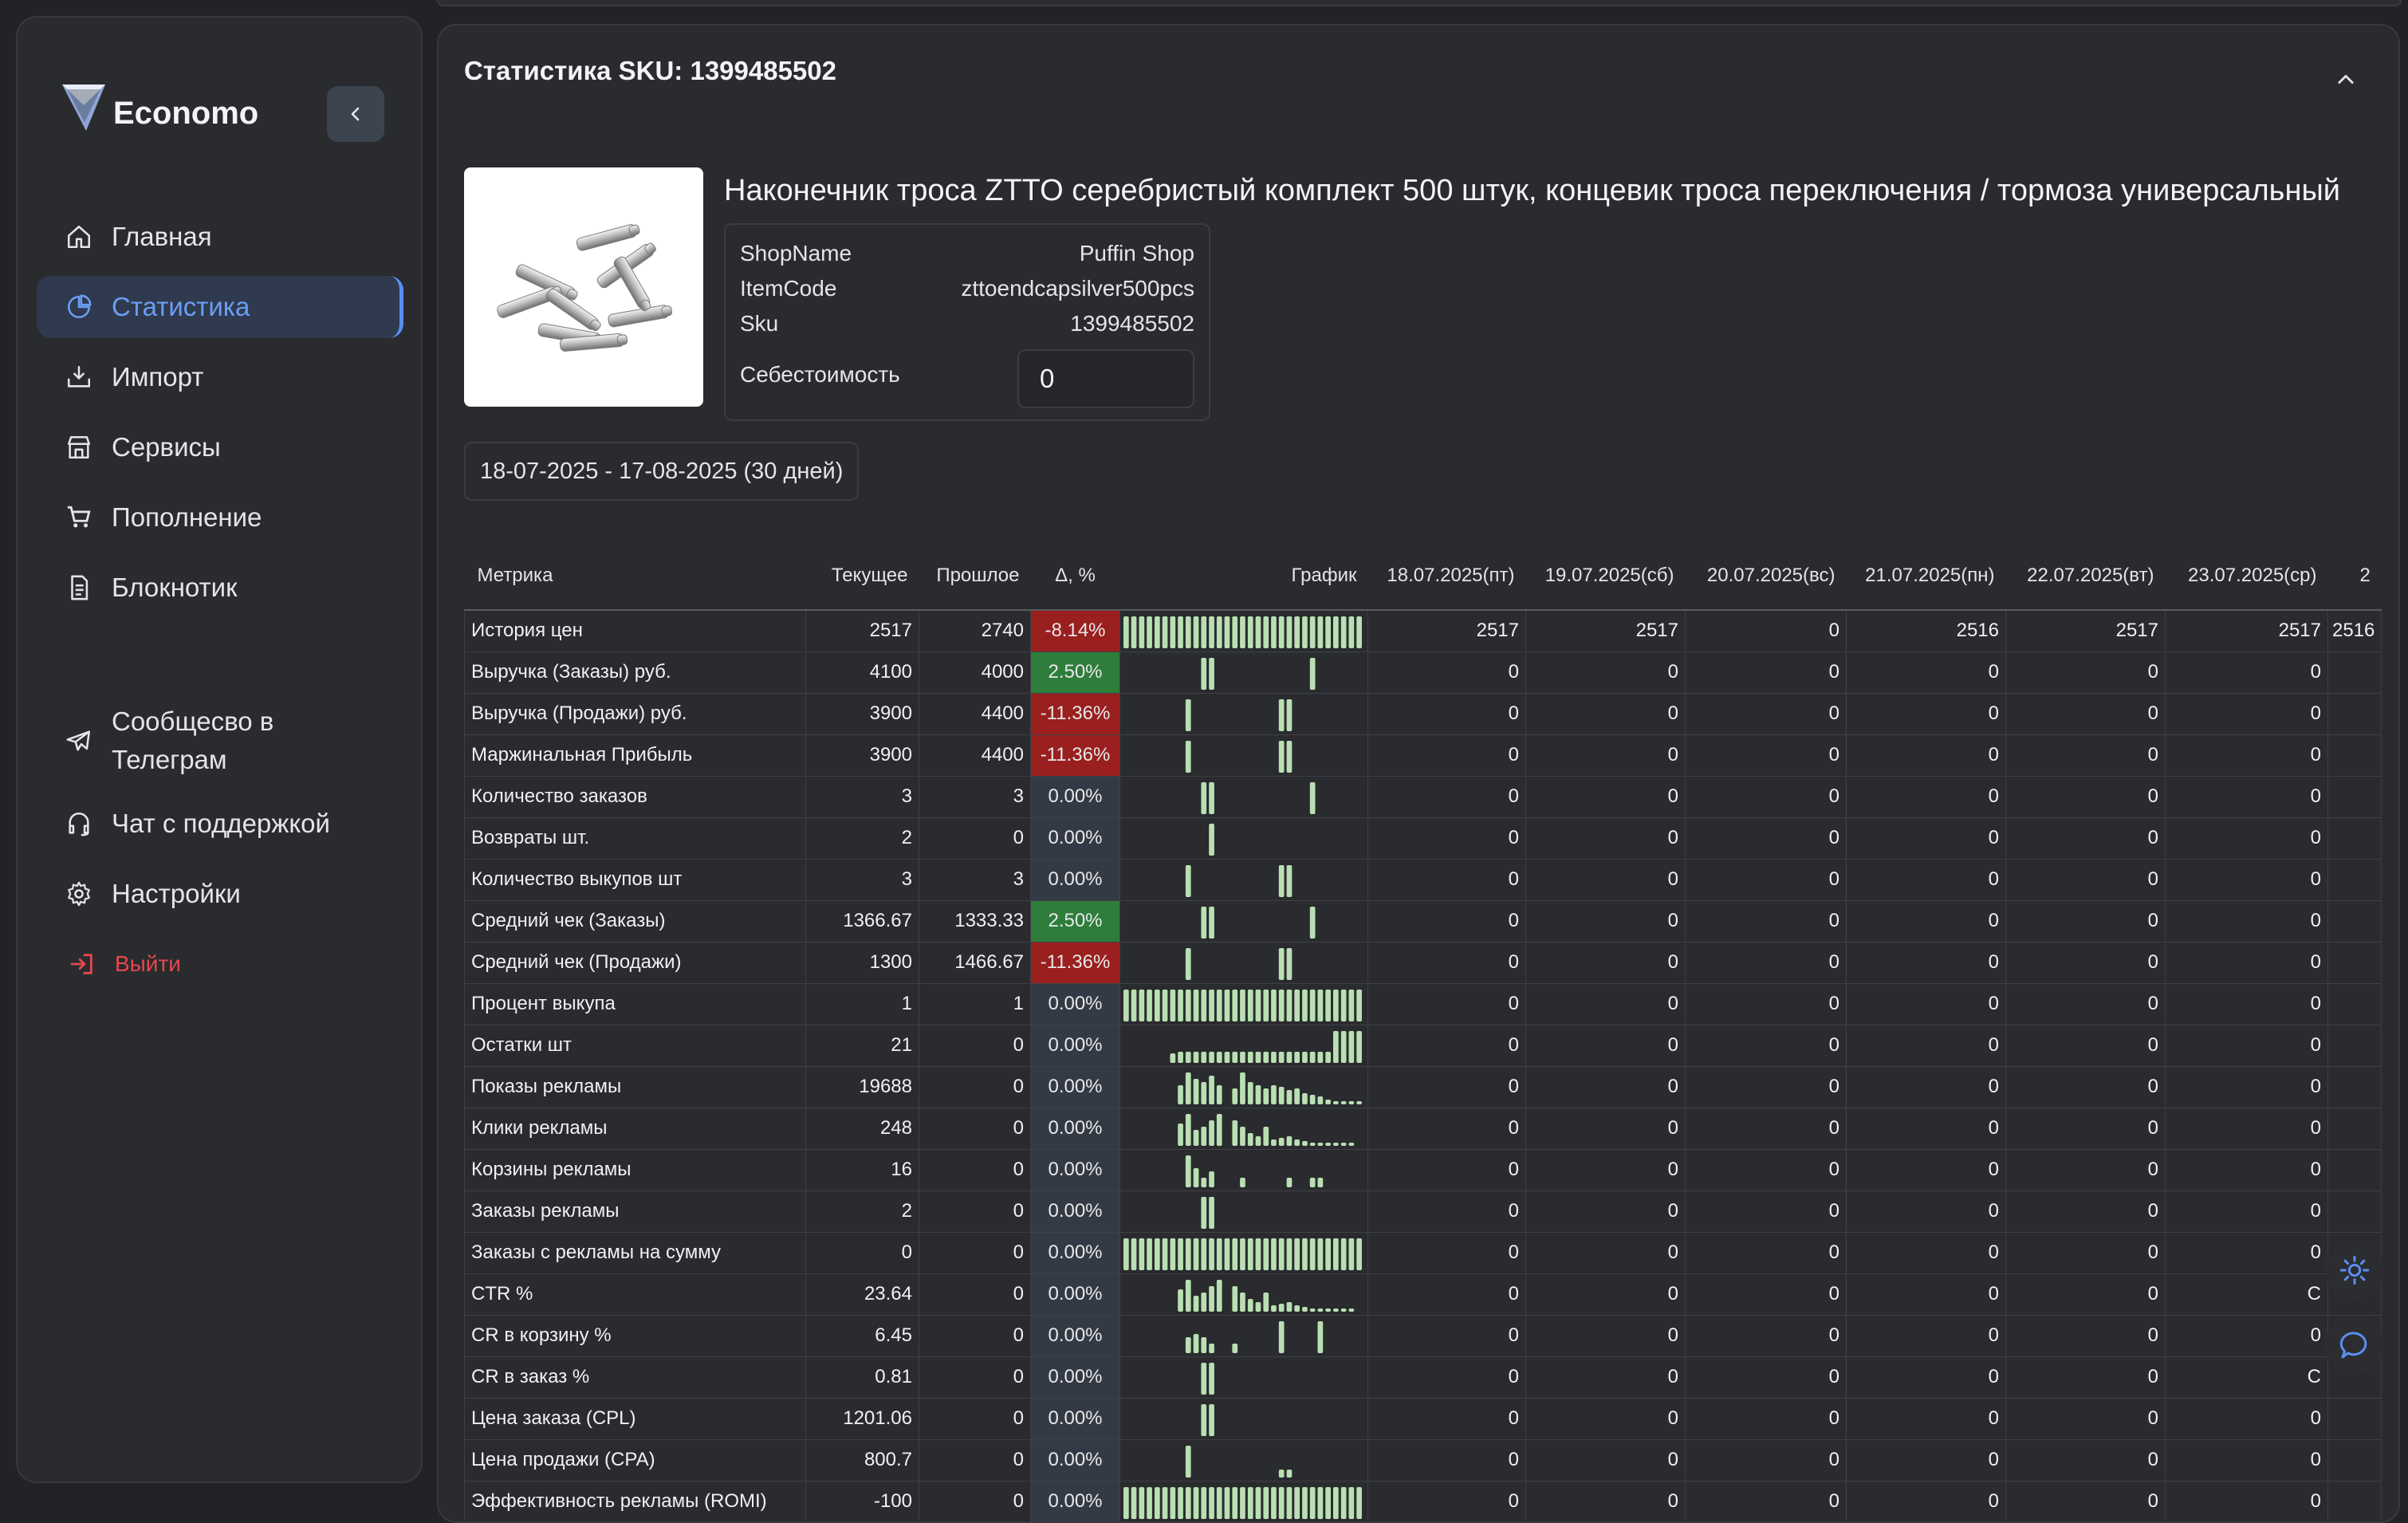 This screenshot has width=2408, height=1523. Describe the element at coordinates (662, 471) in the screenshot. I see `date-range-picker: 18-07-2025 - 17-08-2025 (30 дней)` at that location.